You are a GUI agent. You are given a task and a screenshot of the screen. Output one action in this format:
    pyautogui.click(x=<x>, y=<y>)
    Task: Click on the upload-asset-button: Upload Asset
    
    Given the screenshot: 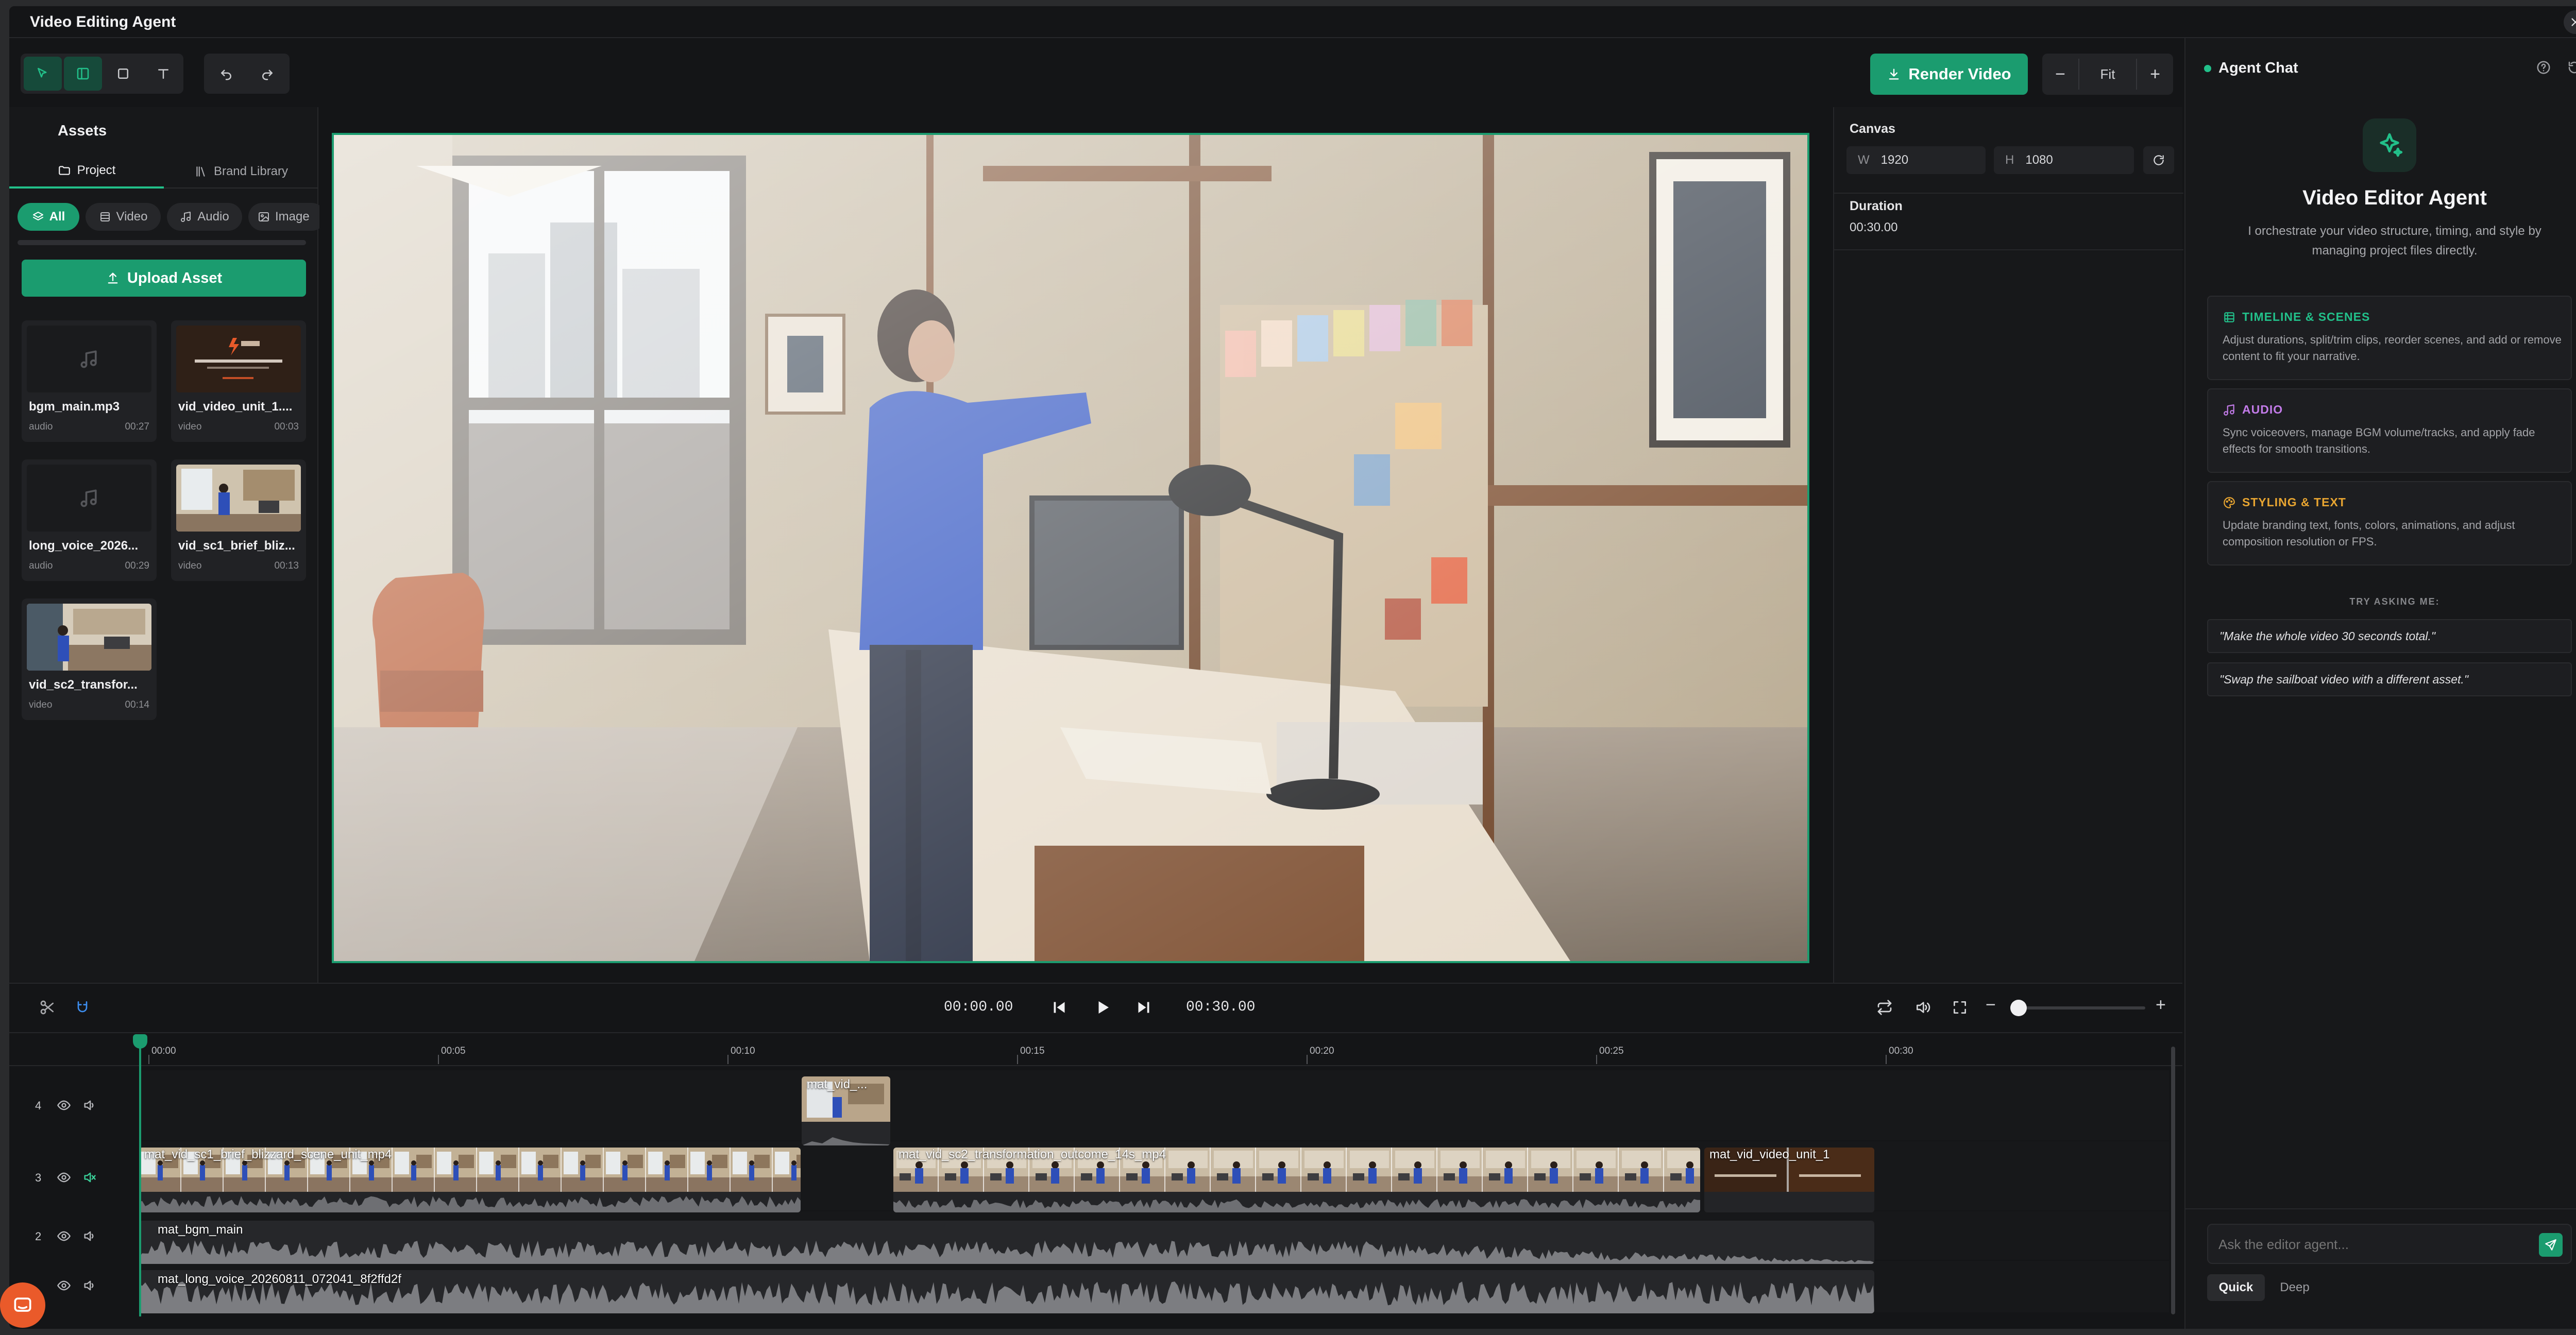 What is the action you would take?
    pyautogui.click(x=164, y=278)
    